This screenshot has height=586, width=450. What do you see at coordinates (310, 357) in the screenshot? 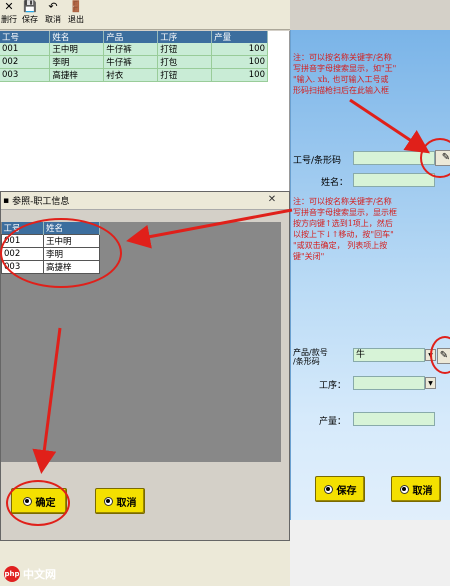
I see `product-label: 产品/款号 /条形码` at bounding box center [310, 357].